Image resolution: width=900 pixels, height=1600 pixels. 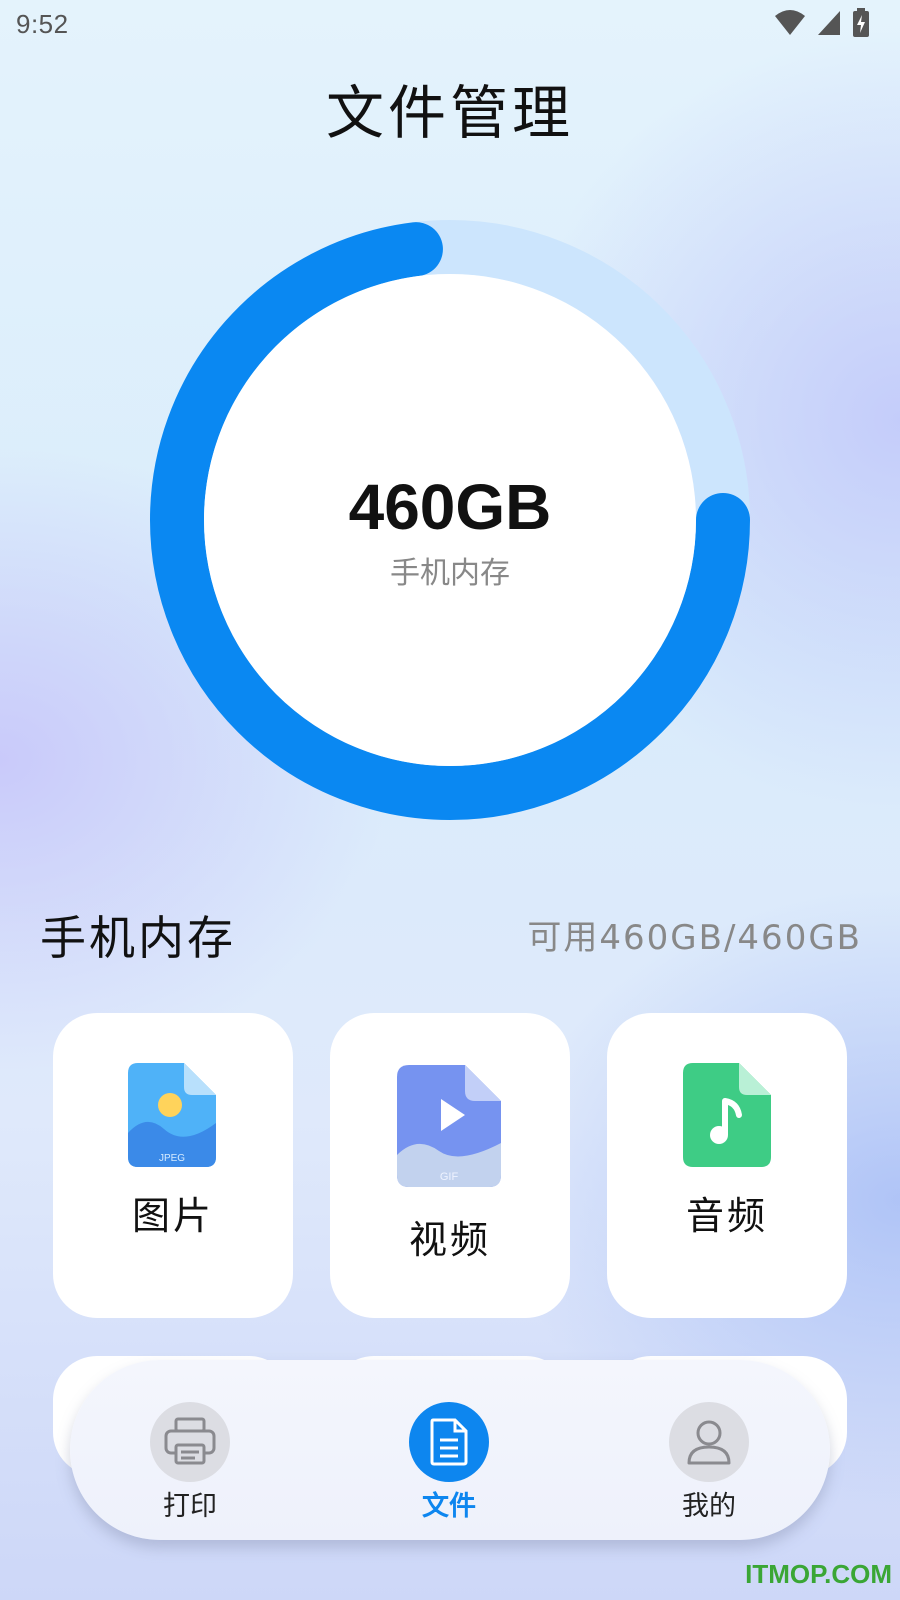 I want to click on printer-icon, so click(x=190, y=1441).